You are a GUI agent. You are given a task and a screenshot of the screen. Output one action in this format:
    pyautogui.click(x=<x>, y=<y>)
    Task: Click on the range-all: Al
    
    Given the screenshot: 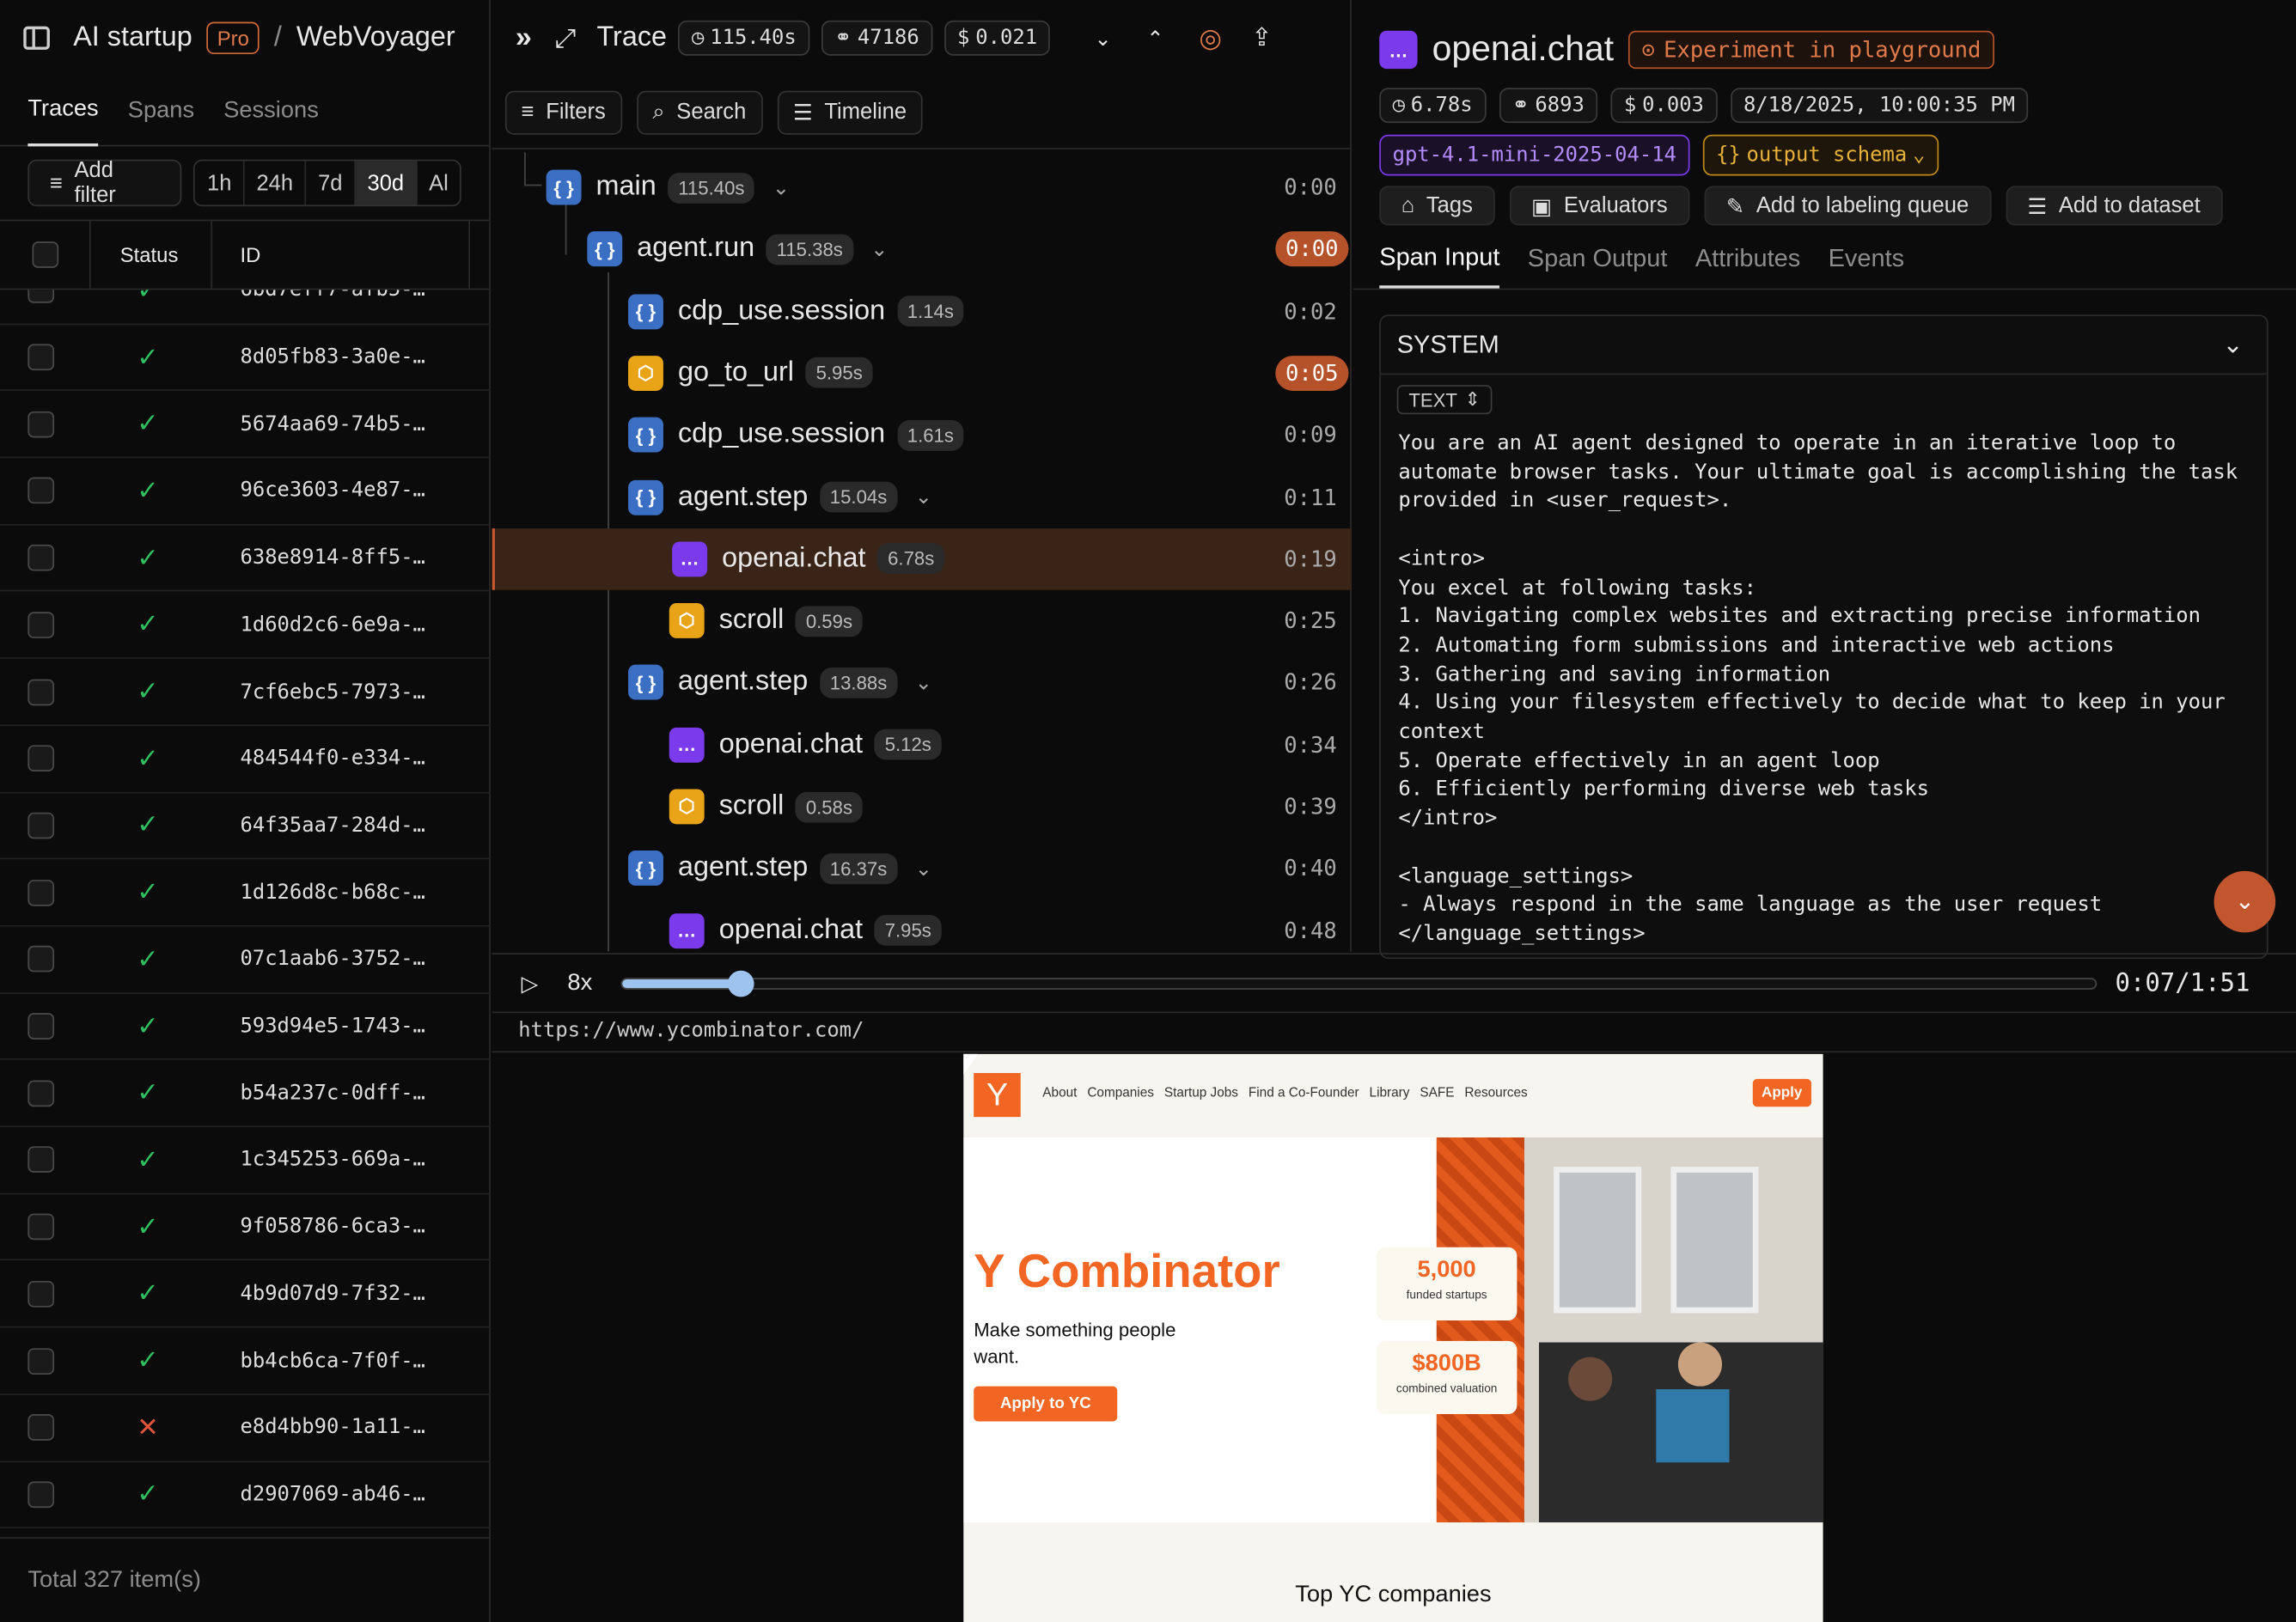 What is the action you would take?
    pyautogui.click(x=438, y=182)
    